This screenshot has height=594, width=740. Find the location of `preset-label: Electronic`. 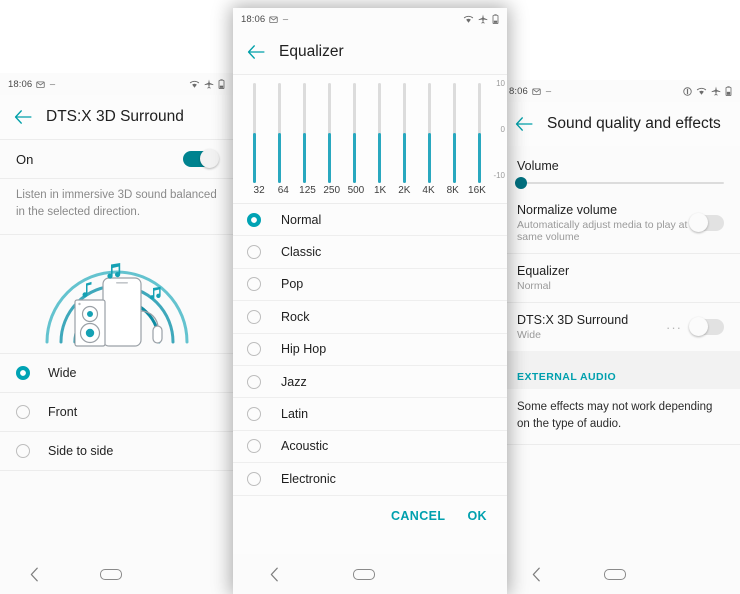

preset-label: Electronic is located at coordinates (308, 478).